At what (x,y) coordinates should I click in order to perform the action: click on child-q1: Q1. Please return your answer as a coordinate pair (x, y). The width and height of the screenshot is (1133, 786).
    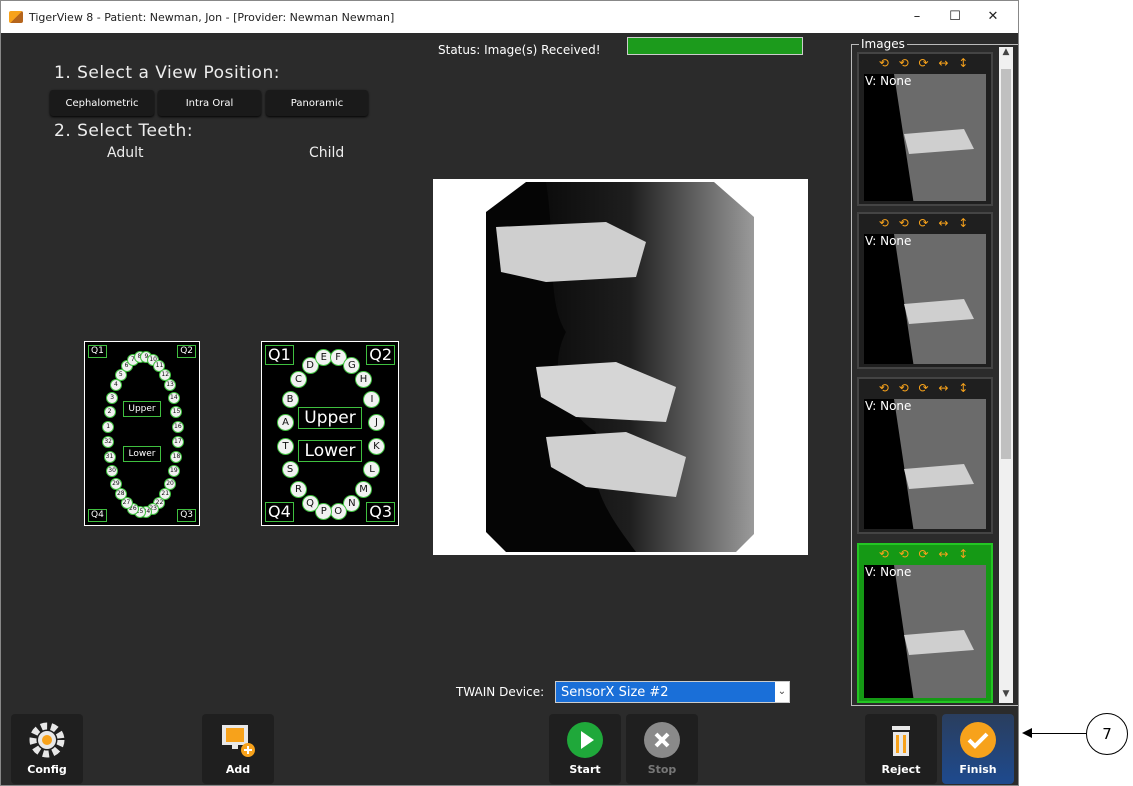
    Looking at the image, I should click on (279, 355).